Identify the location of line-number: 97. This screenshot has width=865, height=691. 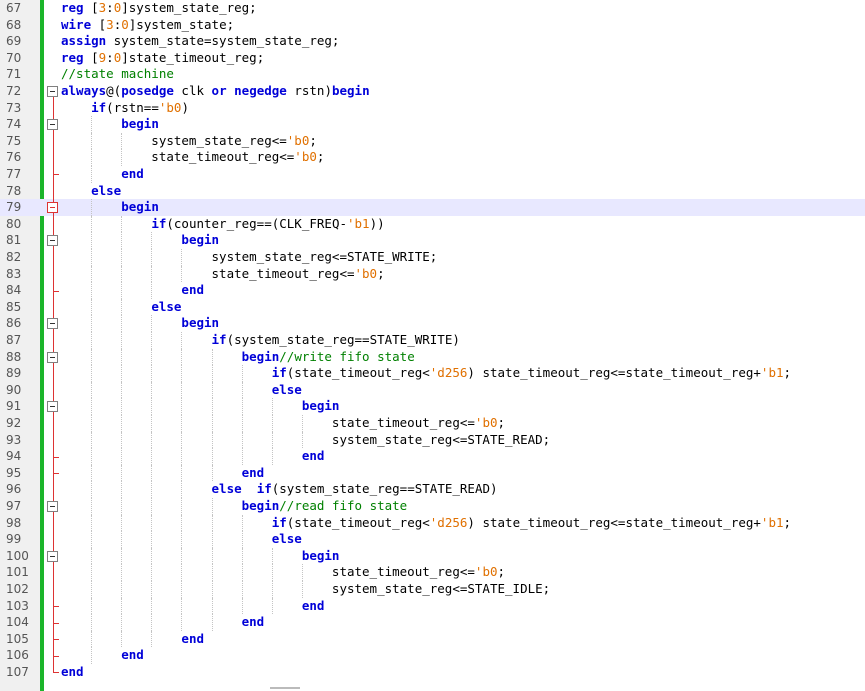
(14, 506).